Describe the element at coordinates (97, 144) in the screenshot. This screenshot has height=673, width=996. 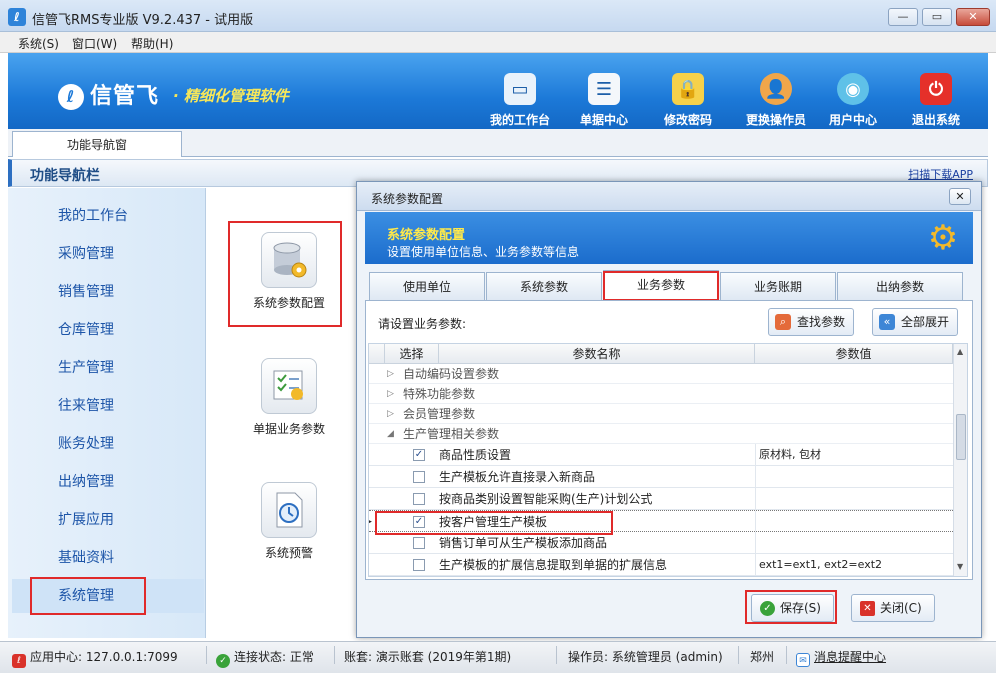
I see `tab-function-navigation: 功能导航窗` at that location.